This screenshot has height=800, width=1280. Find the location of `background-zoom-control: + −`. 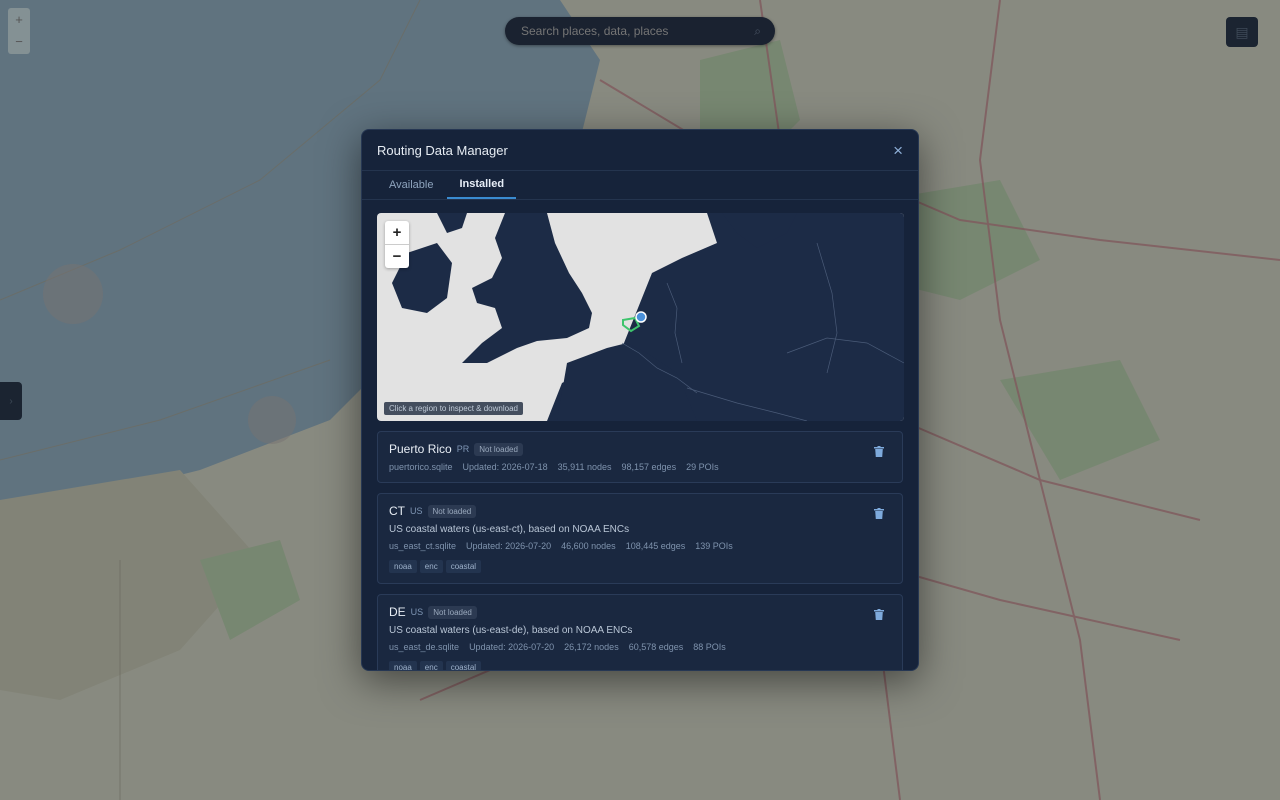

background-zoom-control: + − is located at coordinates (19, 31).